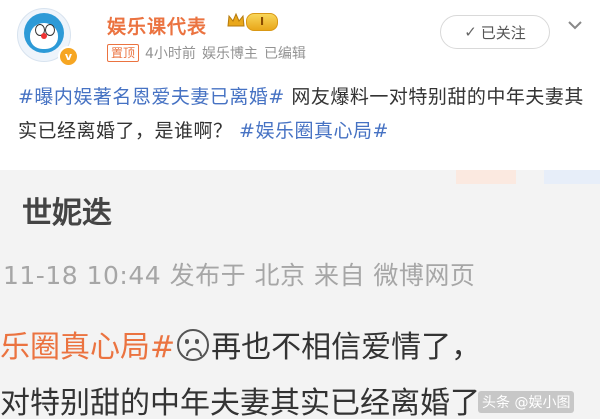  Describe the element at coordinates (240, 402) in the screenshot. I see `embed-text-line: 对特别甜的中年夫妻其实已经离婚了` at that location.